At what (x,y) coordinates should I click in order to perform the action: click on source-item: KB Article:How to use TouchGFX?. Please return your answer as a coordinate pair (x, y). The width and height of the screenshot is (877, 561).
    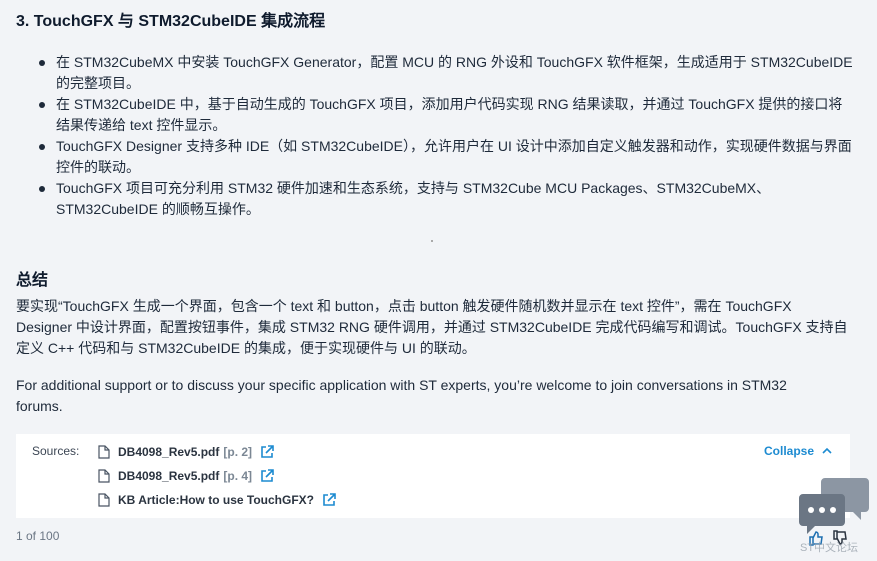
    Looking at the image, I should click on (217, 500).